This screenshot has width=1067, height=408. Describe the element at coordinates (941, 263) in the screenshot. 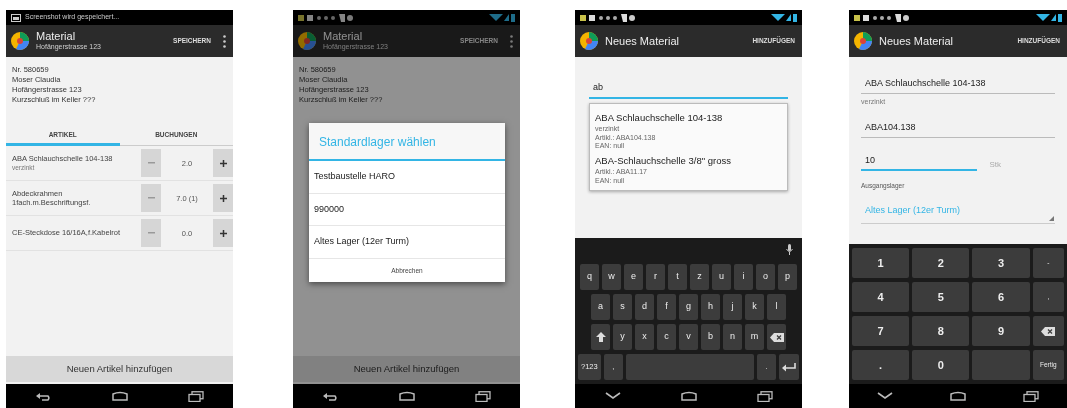

I see `keyboard-key: 2` at that location.